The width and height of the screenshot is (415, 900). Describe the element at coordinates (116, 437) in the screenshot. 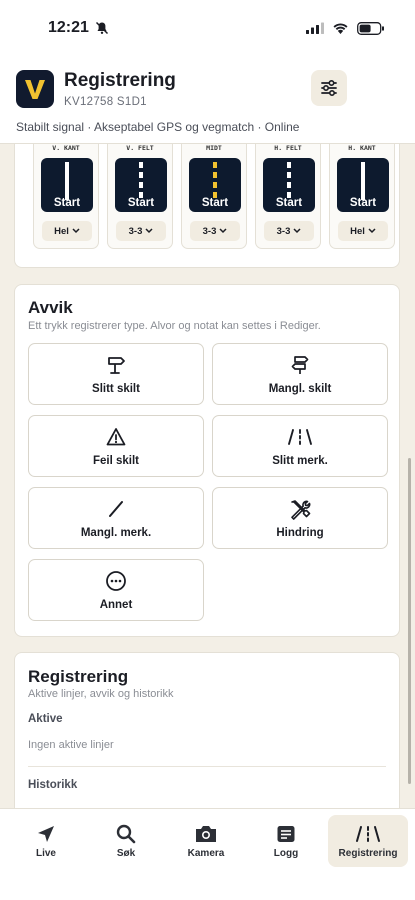

I see `warning-triangle-icon` at that location.